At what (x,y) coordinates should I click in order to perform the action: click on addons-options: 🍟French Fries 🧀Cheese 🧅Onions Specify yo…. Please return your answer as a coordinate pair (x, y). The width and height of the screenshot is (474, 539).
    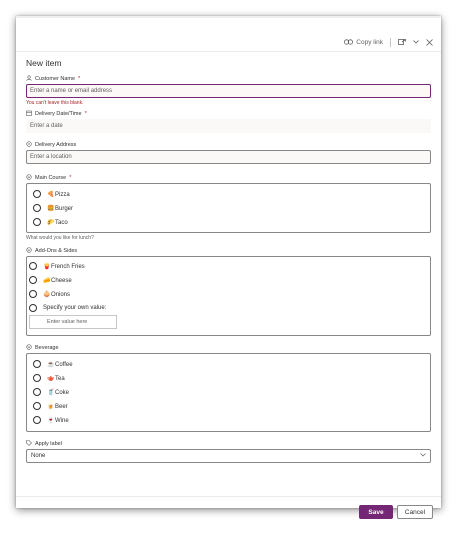
    Looking at the image, I should click on (228, 296).